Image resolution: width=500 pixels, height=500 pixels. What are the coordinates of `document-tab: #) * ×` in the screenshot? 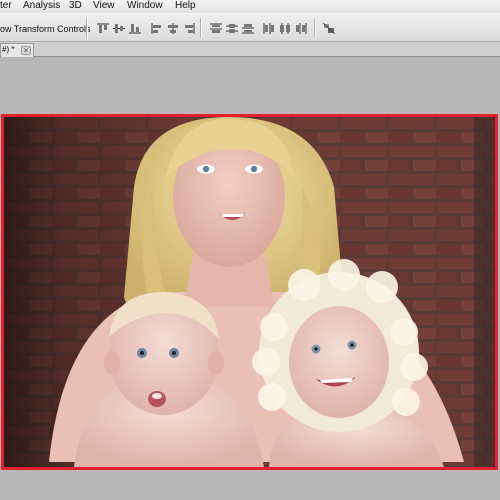 It's located at (17, 50).